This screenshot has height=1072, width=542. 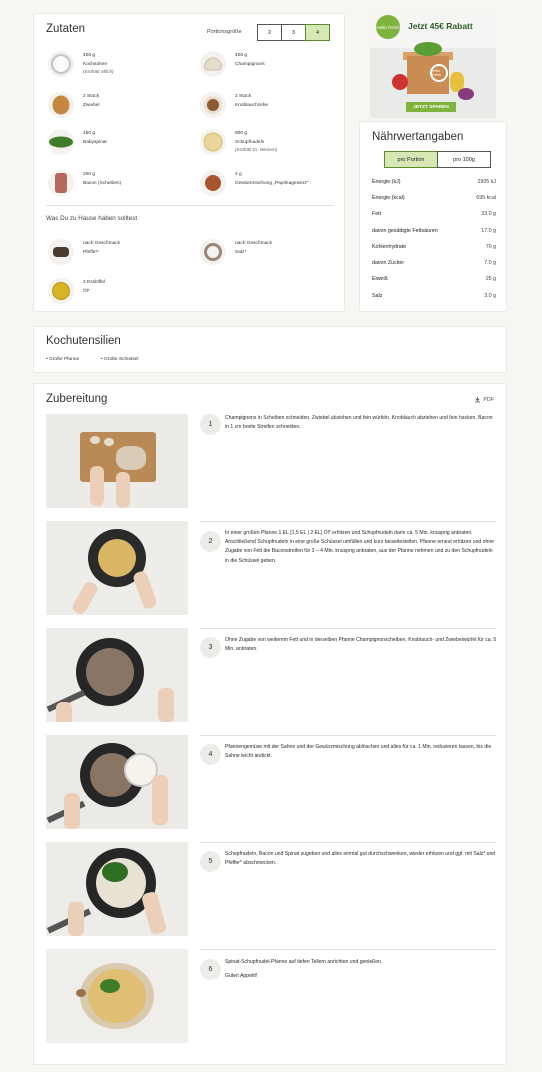 What do you see at coordinates (434, 296) in the screenshot?
I see `nutrition-row: Salz 3.0 g` at bounding box center [434, 296].